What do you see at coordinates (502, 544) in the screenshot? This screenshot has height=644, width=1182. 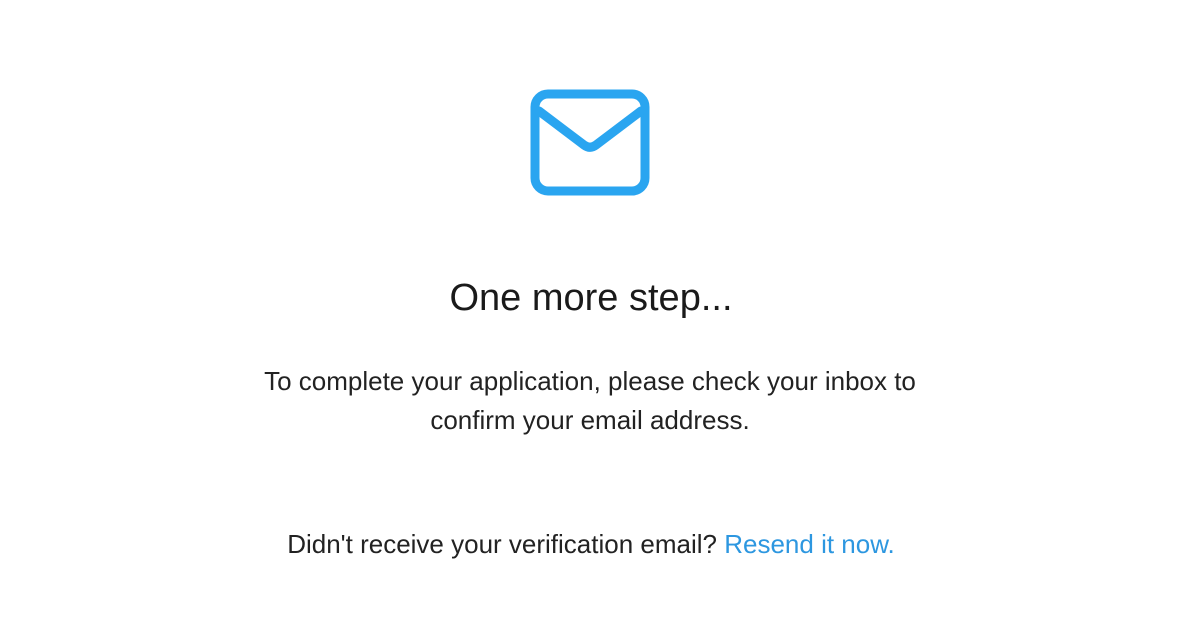 I see `resend-prompt: Didn't receive your verification email?` at bounding box center [502, 544].